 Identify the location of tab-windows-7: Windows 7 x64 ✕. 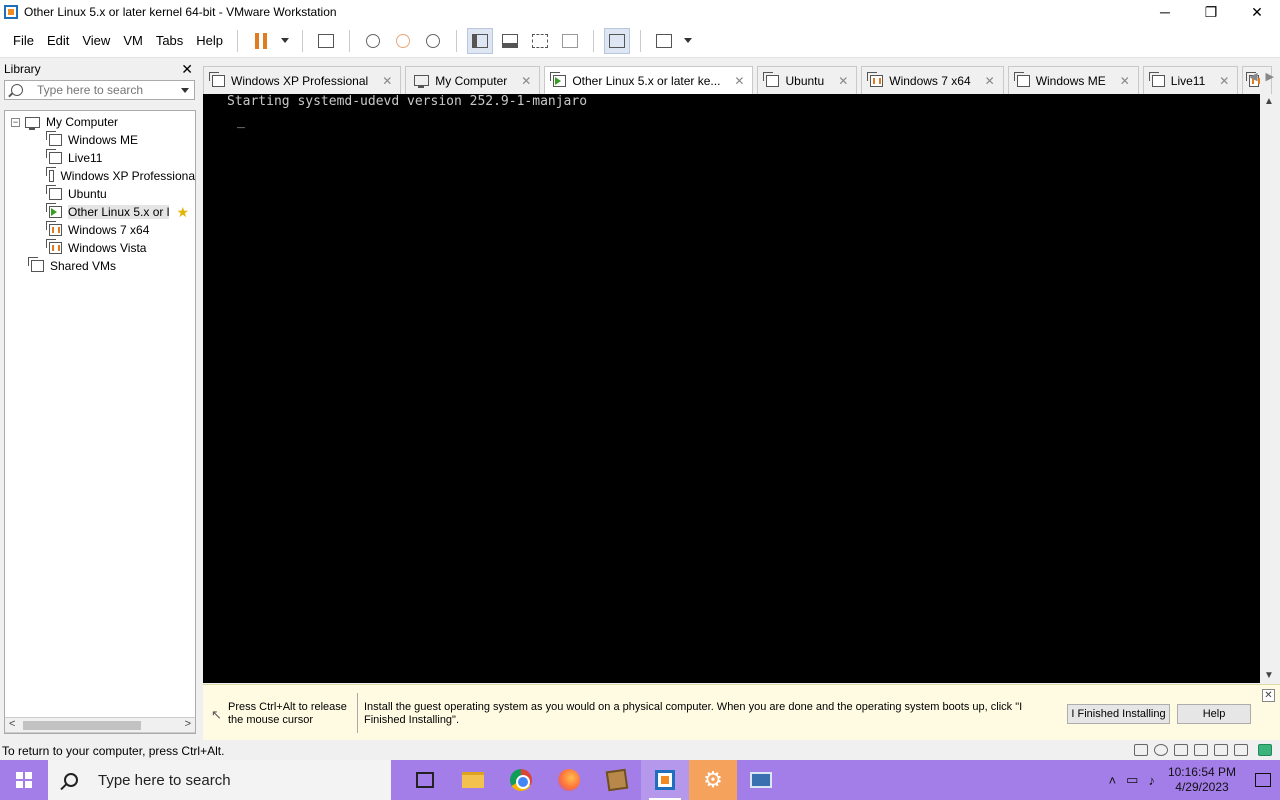
(932, 80).